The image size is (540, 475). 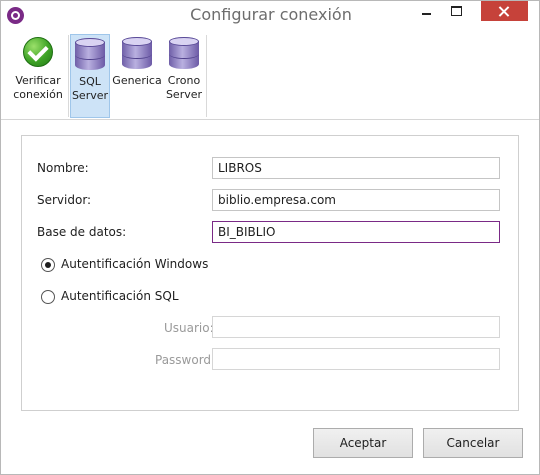 I want to click on minimize-icon, so click(x=426, y=14).